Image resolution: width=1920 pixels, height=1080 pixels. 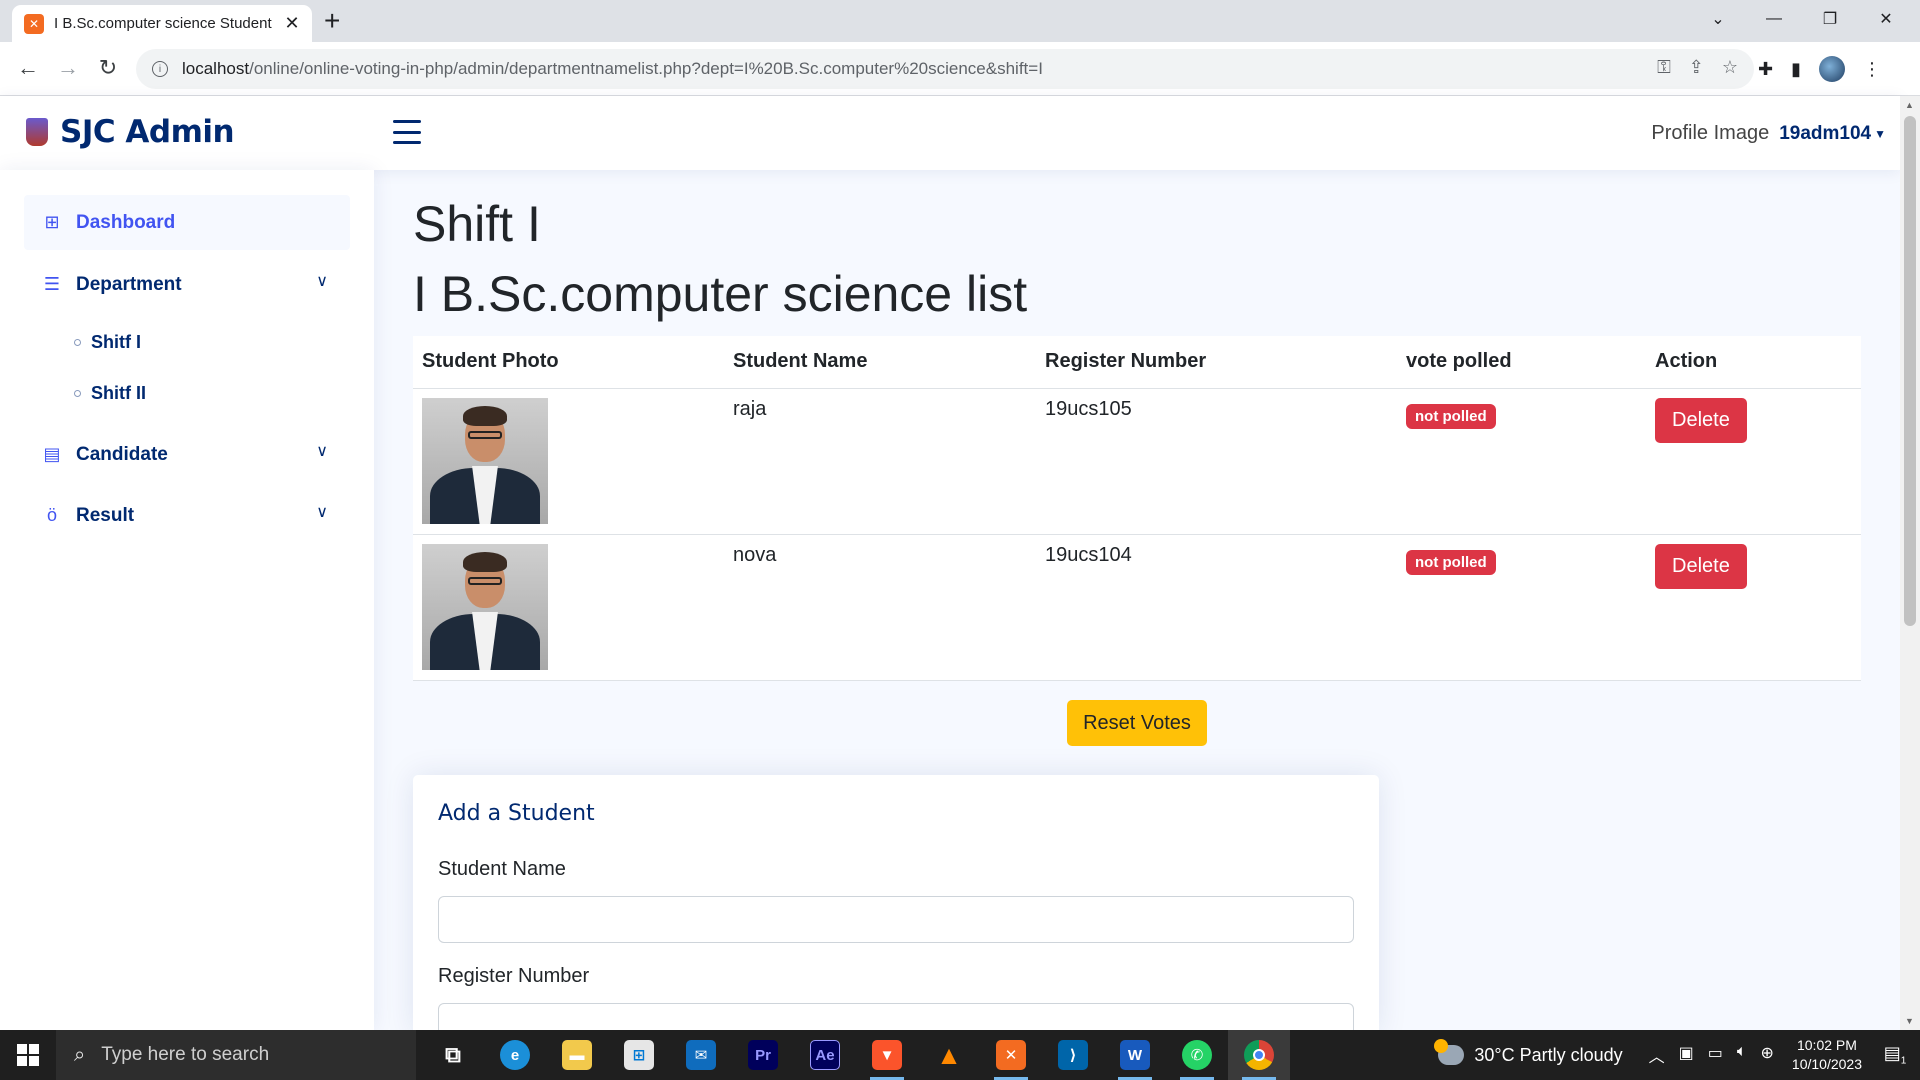 What do you see at coordinates (1521, 461) in the screenshot?
I see `vote-status-cell: not polled` at bounding box center [1521, 461].